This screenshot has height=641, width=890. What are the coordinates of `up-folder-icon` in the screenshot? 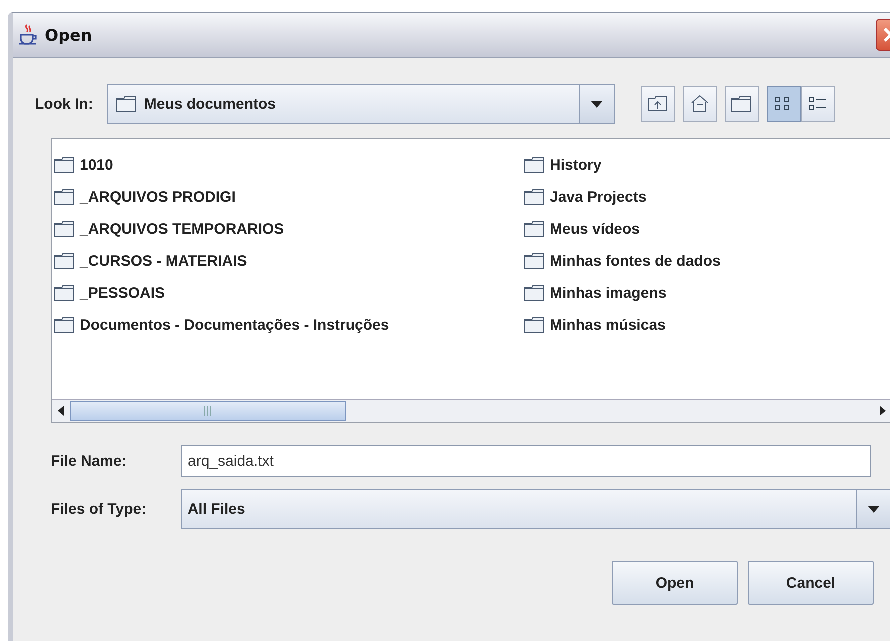 It's located at (658, 104).